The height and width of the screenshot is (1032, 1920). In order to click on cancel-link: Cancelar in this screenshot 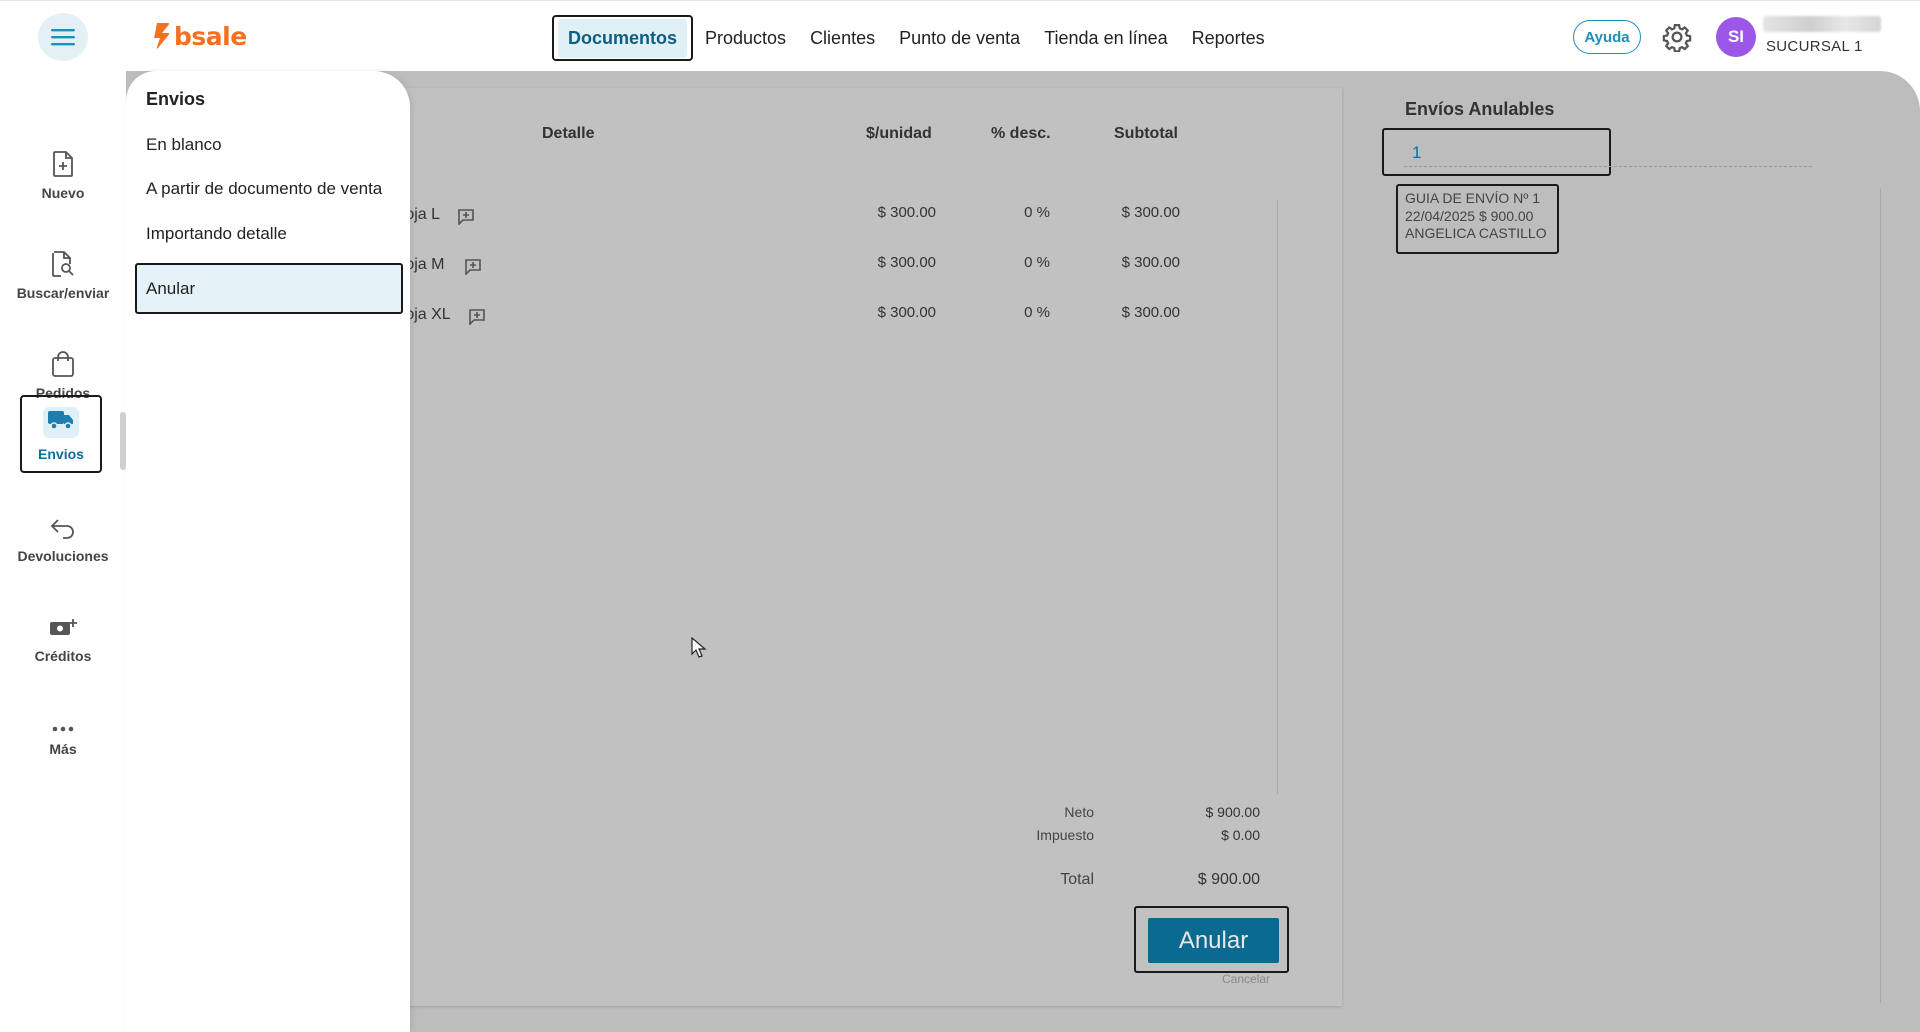, I will do `click(1246, 979)`.